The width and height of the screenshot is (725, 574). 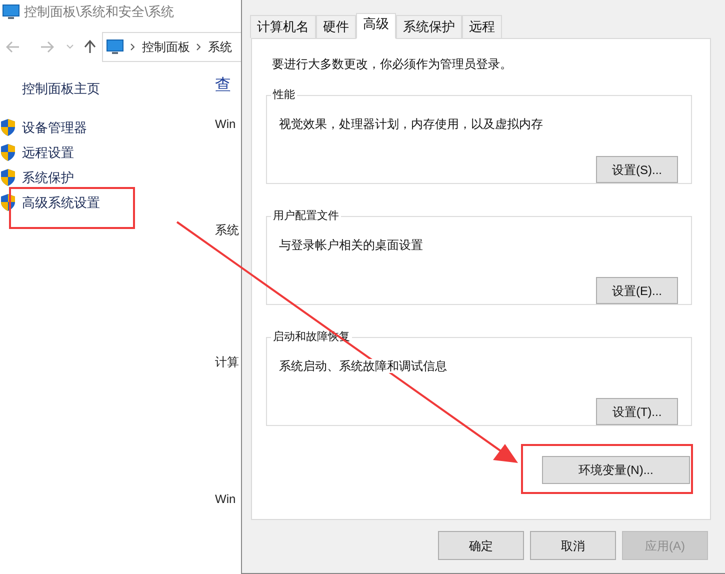 I want to click on group-description: 视觉效果，处理器计划，内存使用，以及虚拟内存, so click(x=411, y=124).